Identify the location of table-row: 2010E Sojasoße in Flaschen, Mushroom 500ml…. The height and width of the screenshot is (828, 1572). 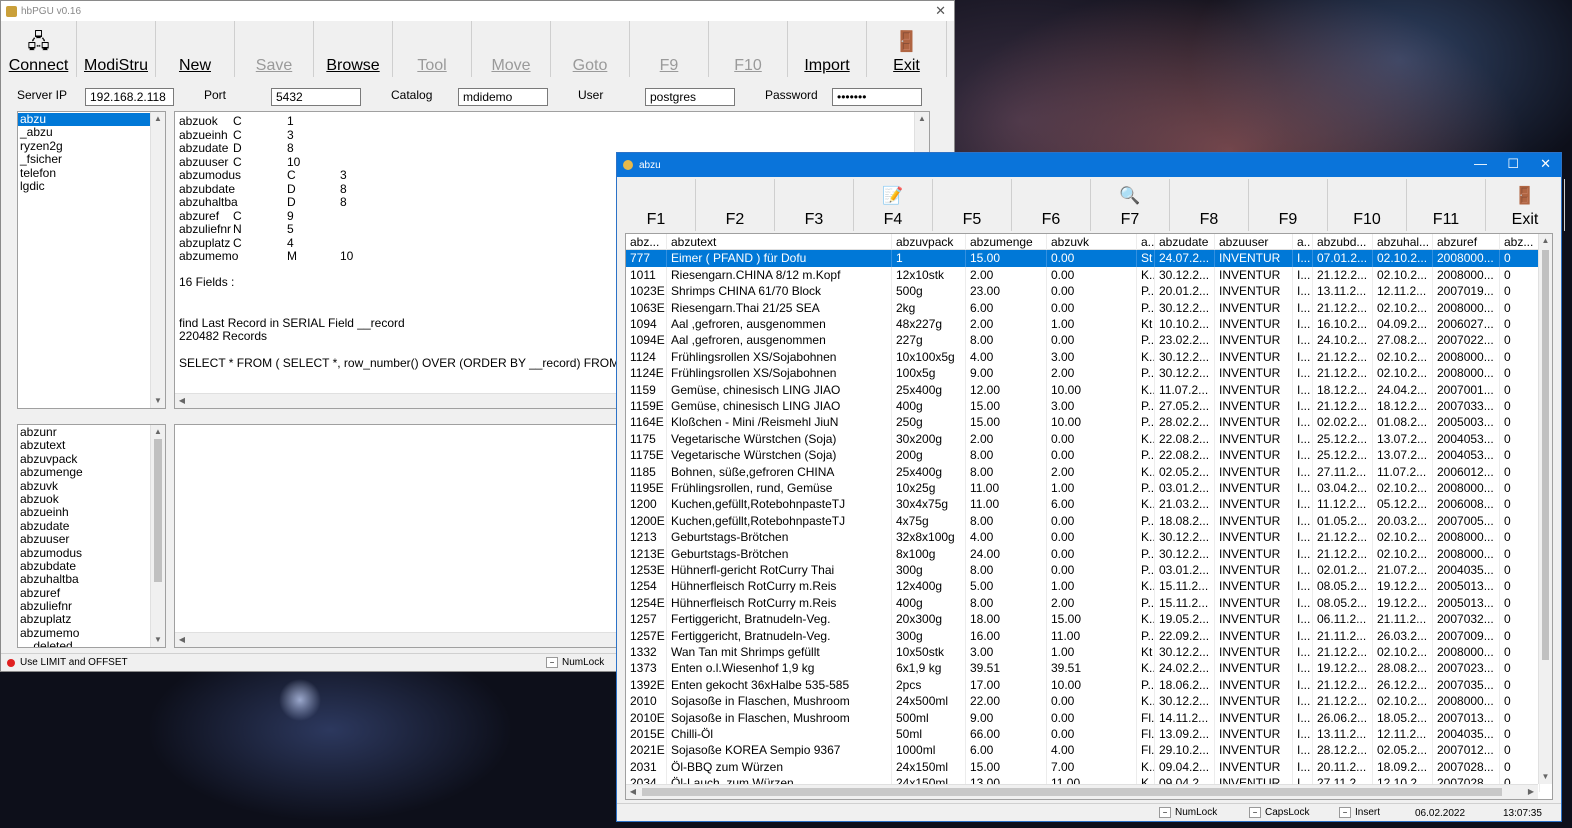
(1083, 717).